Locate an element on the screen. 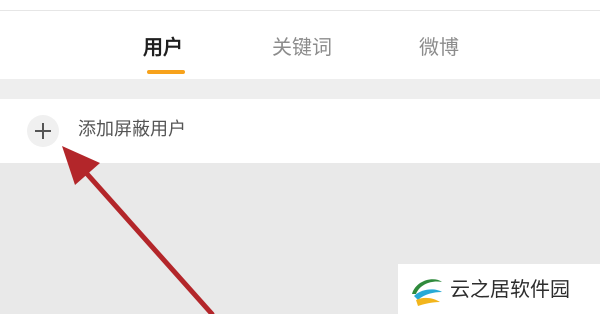 This screenshot has height=314, width=600. add-blocked-user-label: 添加屏蔽用户 is located at coordinates (132, 129).